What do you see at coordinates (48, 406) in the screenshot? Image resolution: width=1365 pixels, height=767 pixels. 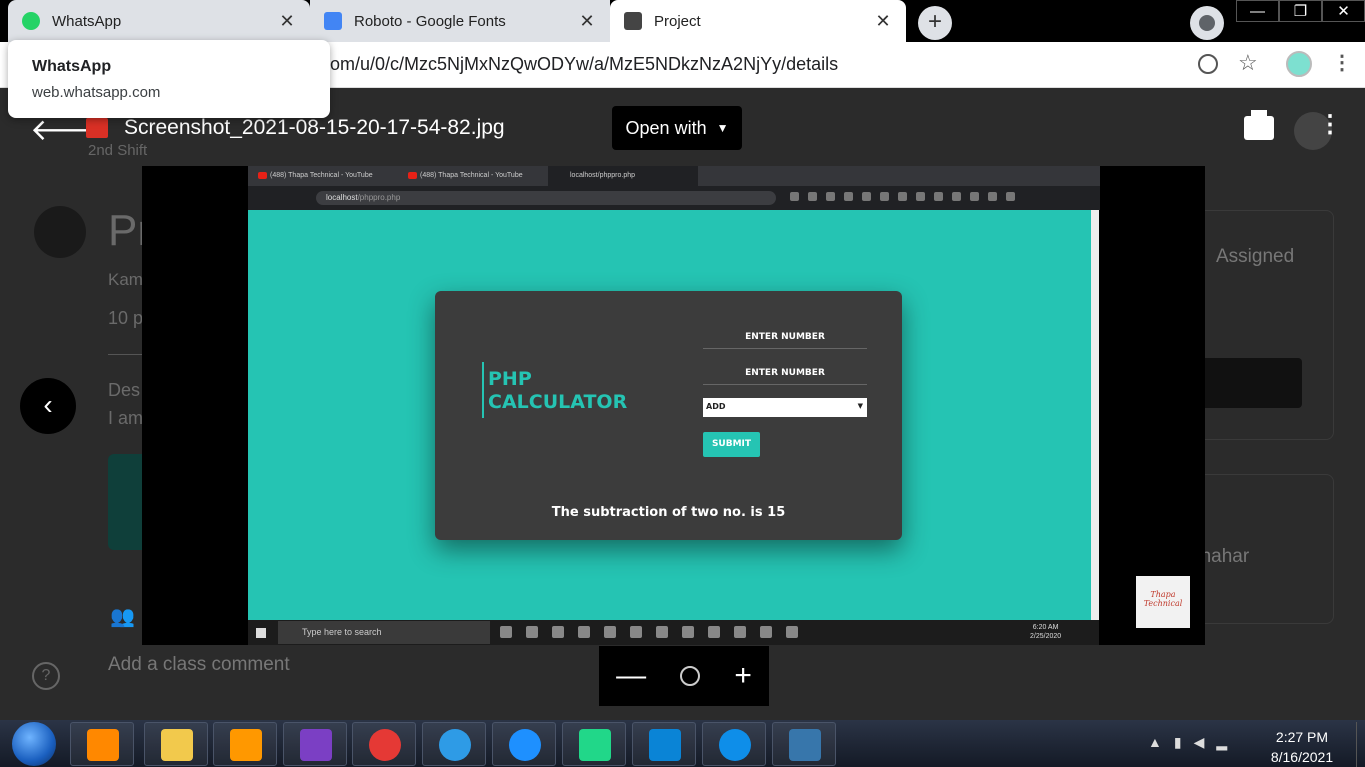 I see `previous-file-button: ‹` at bounding box center [48, 406].